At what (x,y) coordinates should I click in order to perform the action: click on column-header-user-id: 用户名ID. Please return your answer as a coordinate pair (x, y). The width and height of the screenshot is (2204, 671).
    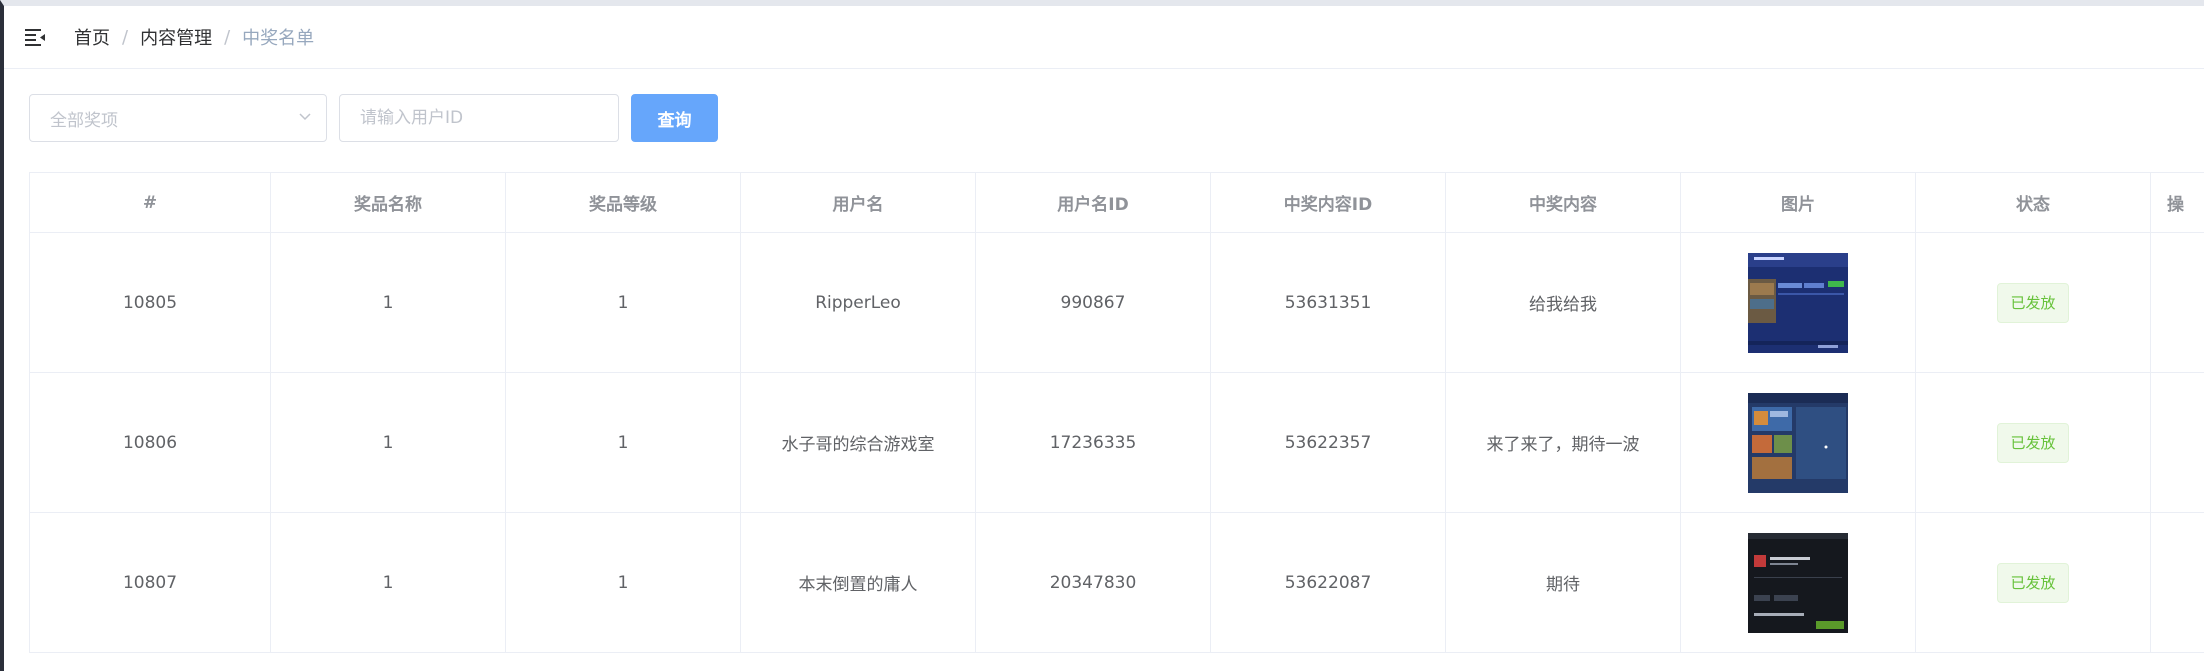
    Looking at the image, I should click on (1093, 202).